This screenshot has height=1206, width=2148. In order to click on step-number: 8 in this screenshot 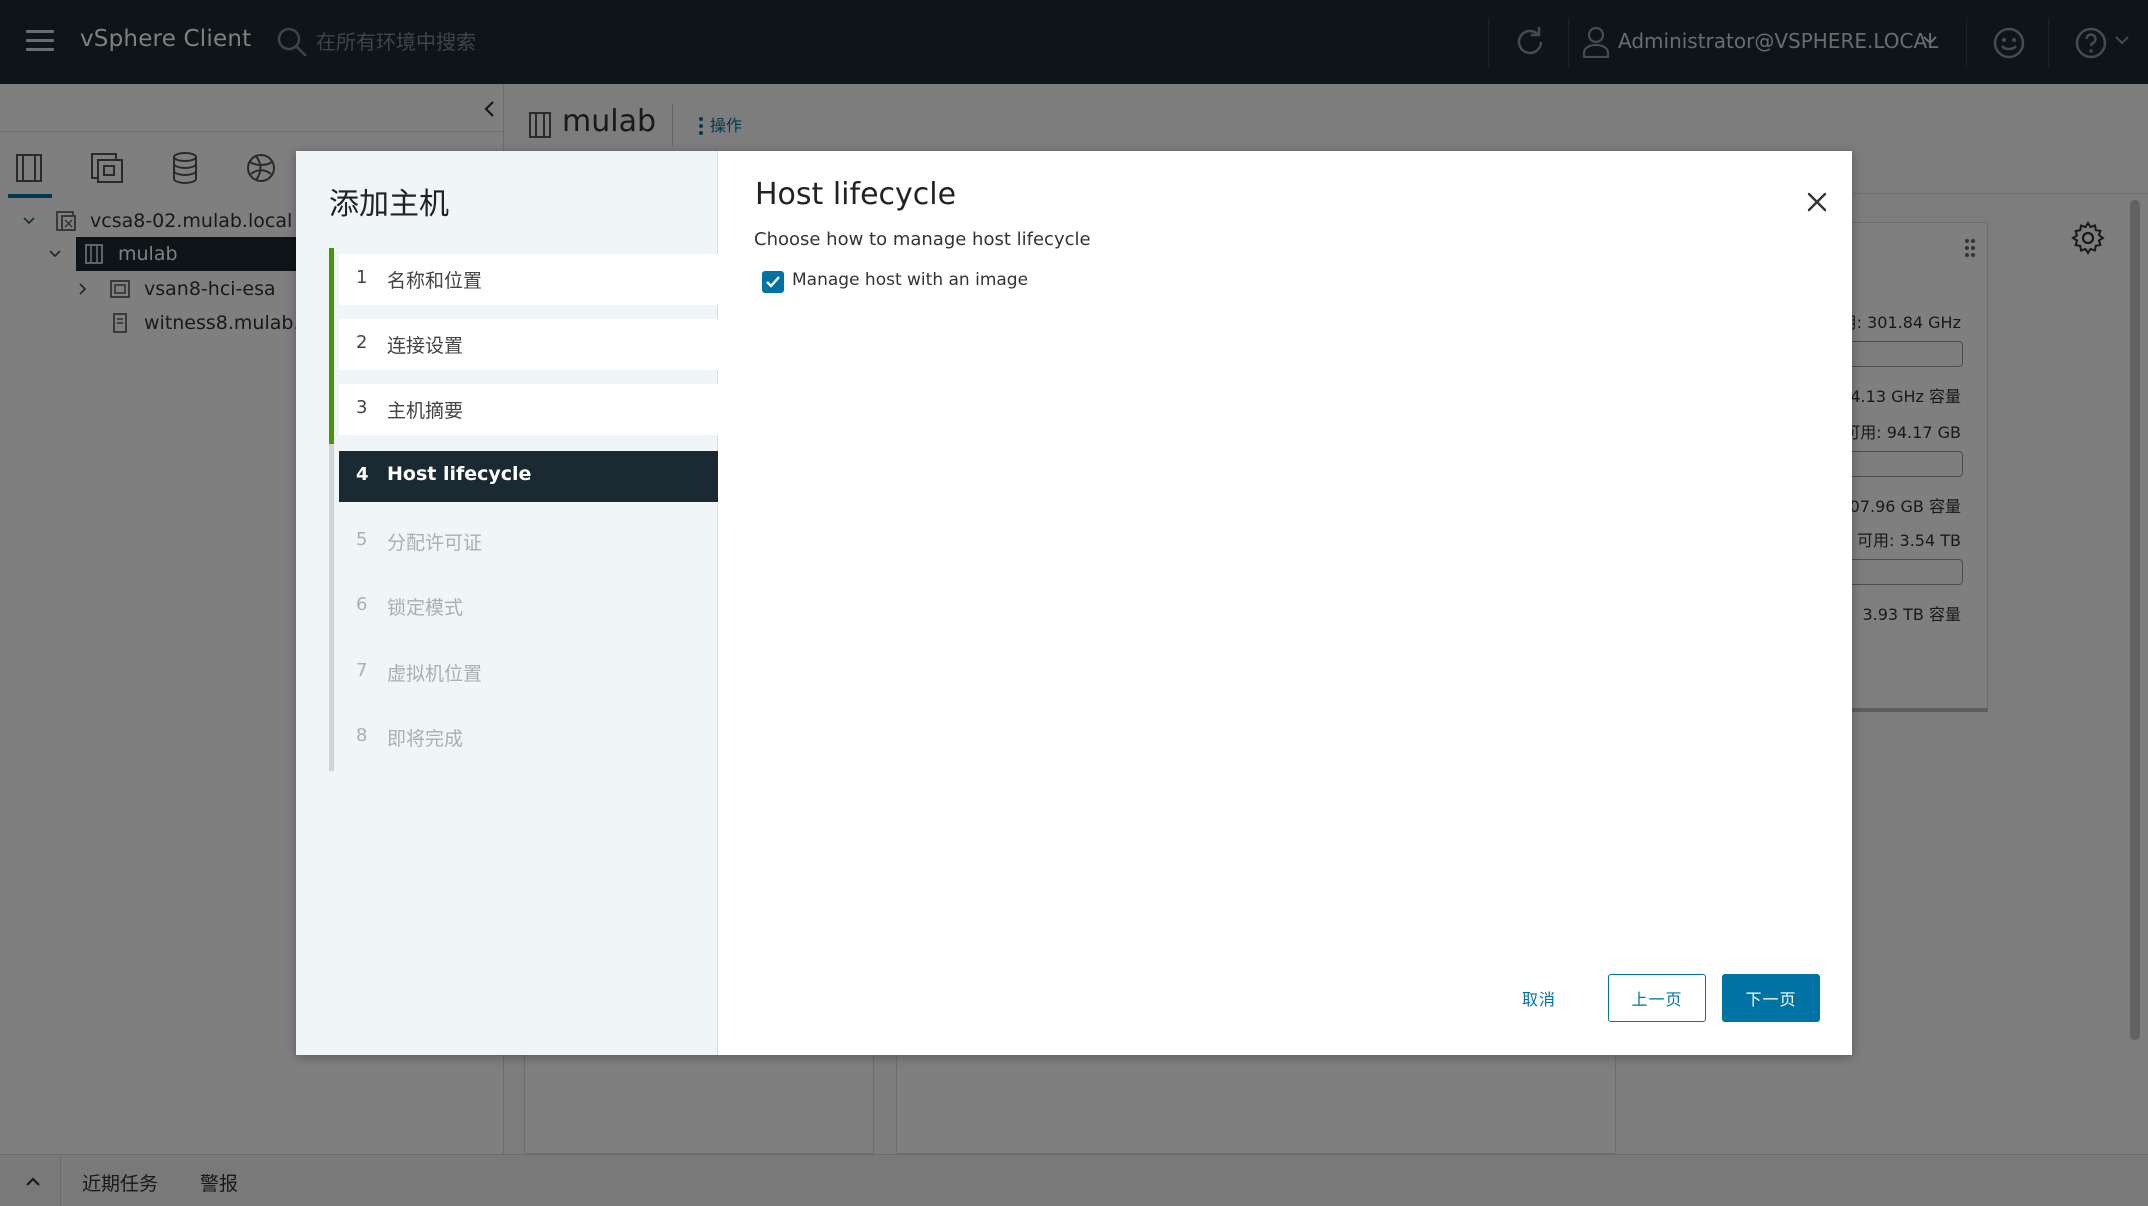, I will do `click(362, 735)`.